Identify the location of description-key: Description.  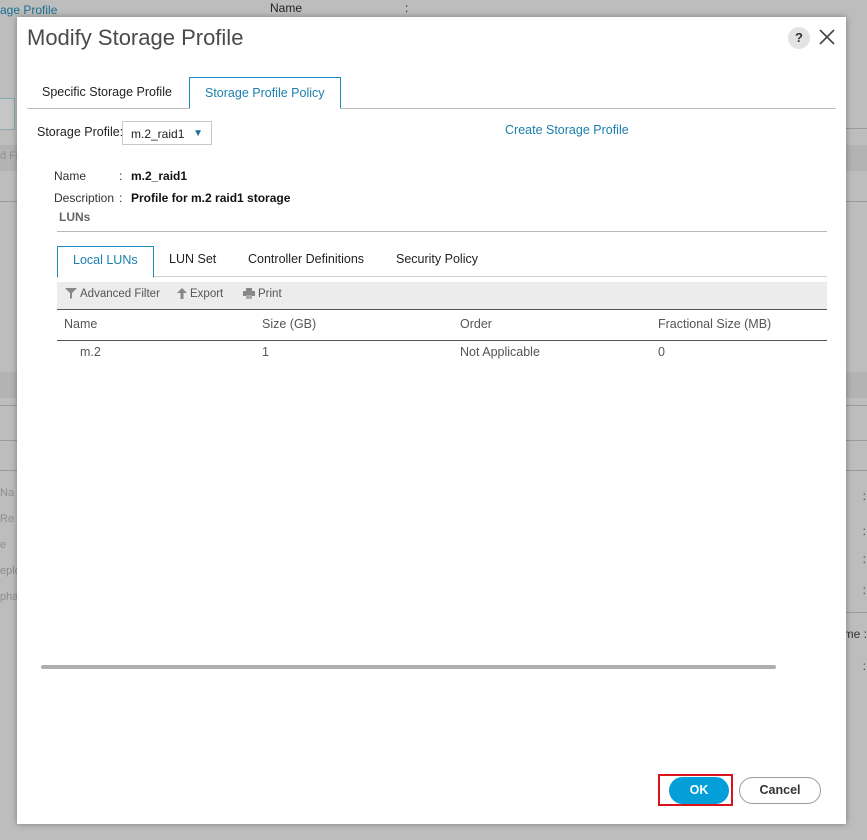
(84, 198).